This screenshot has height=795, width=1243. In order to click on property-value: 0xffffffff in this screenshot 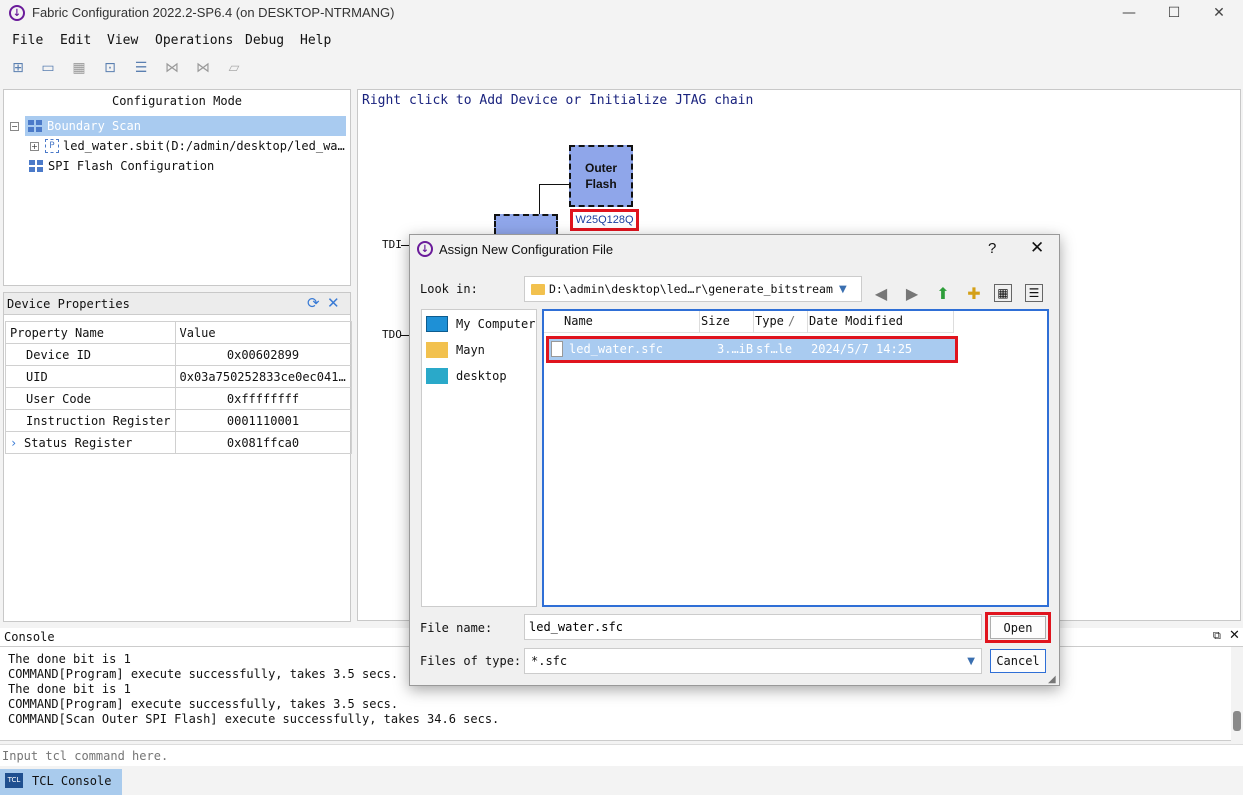, I will do `click(263, 398)`.